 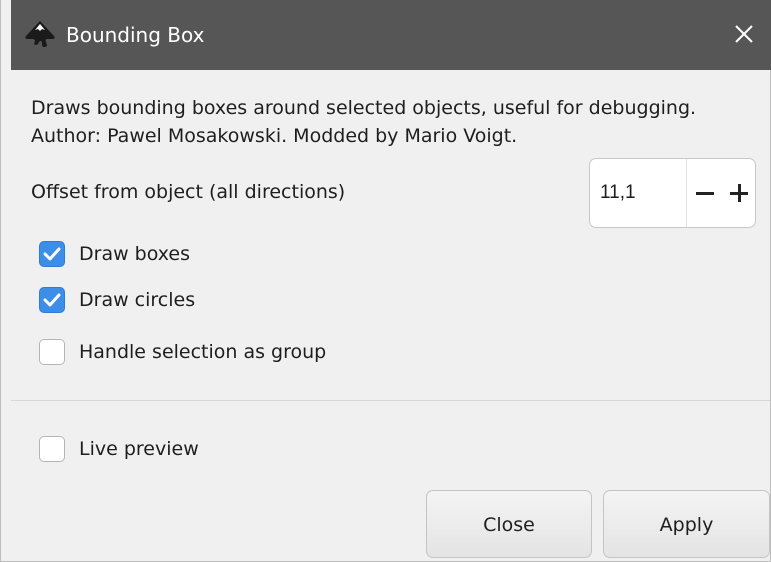 What do you see at coordinates (203, 352) in the screenshot?
I see `handle-selection-group-label: Handle selection as group` at bounding box center [203, 352].